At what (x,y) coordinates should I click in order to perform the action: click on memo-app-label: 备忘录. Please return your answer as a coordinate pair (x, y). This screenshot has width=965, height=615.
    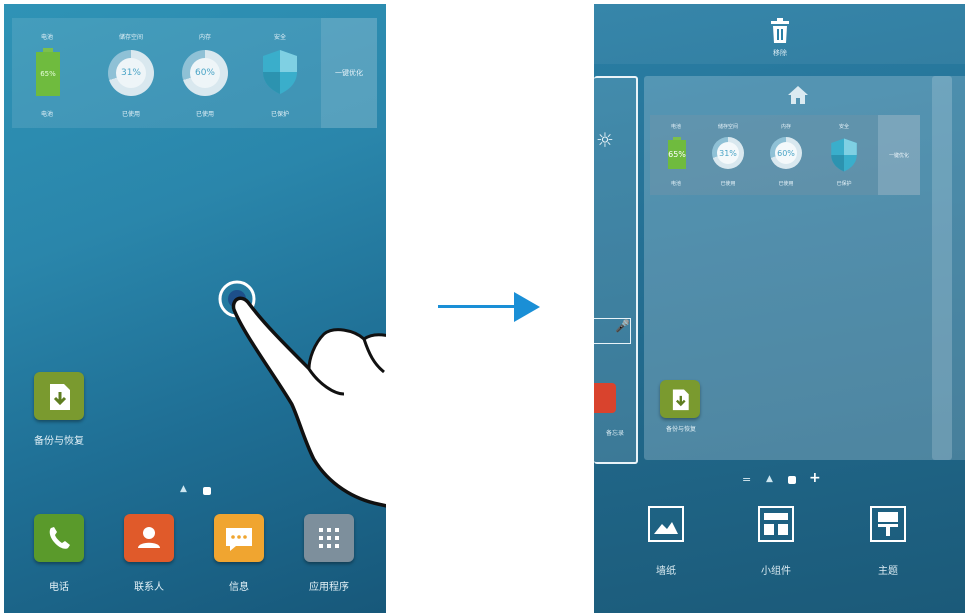
    Looking at the image, I should click on (614, 433).